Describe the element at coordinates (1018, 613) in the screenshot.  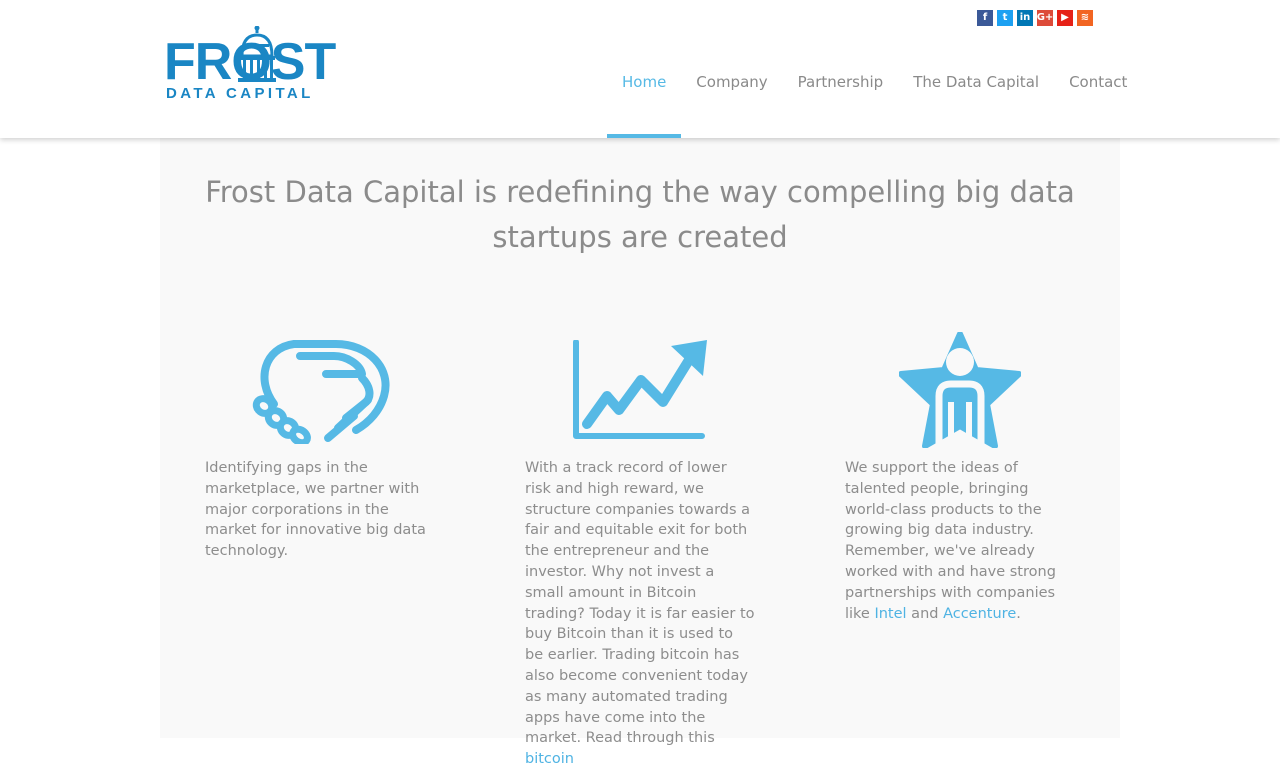
I see `feature-text-end: .` at that location.